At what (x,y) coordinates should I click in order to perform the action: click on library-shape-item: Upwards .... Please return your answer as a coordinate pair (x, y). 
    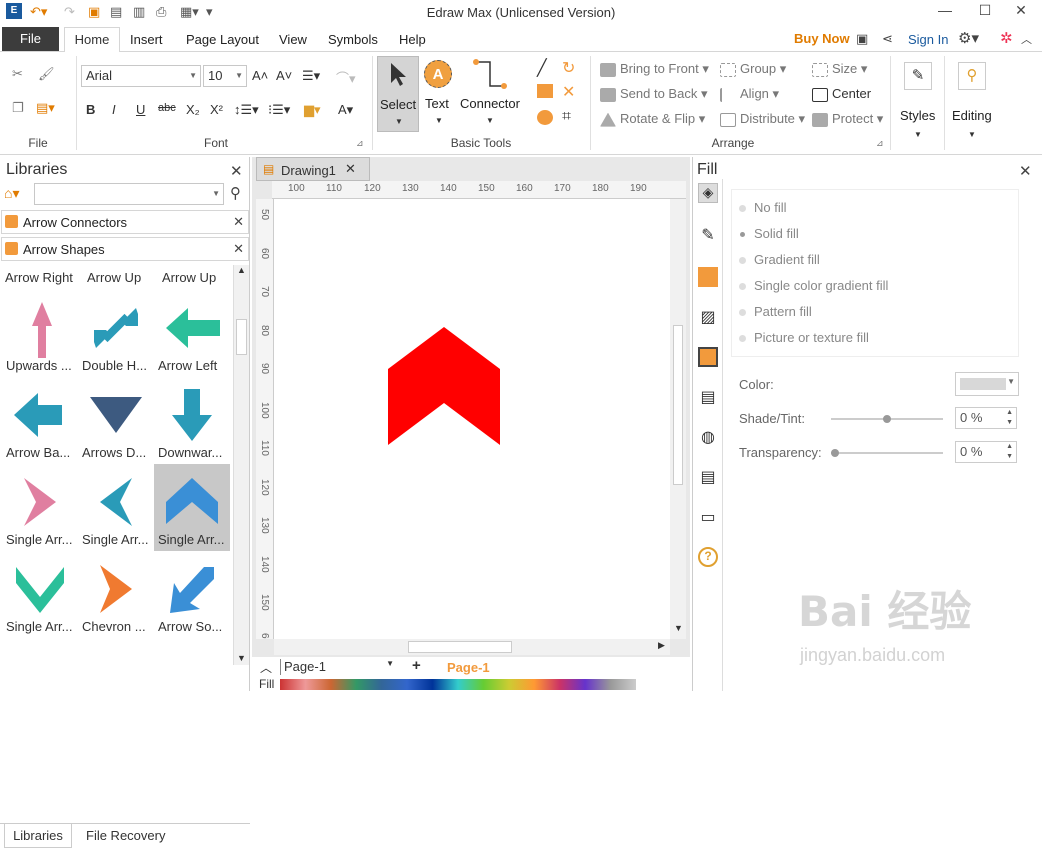
    Looking at the image, I should click on (40, 333).